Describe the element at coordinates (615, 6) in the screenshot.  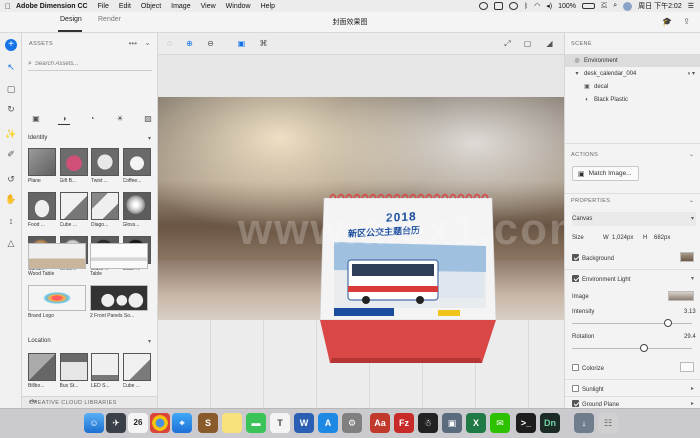
I see `search-icon: ⌕` at that location.